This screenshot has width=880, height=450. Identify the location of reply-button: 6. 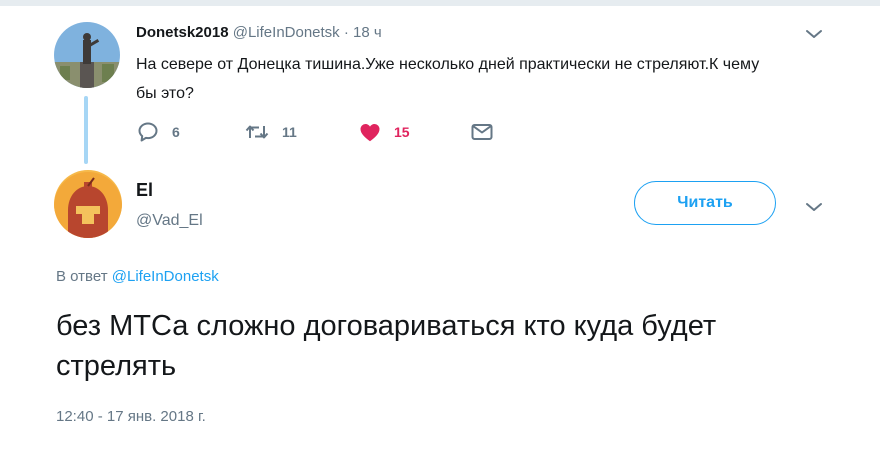
(158, 132).